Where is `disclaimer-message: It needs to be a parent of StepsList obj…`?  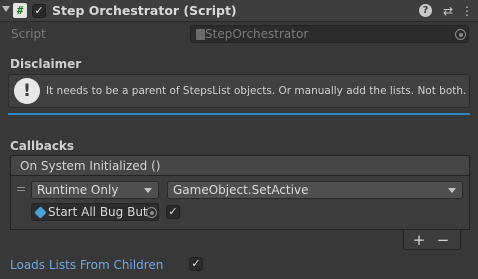
disclaimer-message: It needs to be a parent of StepsList obj… is located at coordinates (256, 91).